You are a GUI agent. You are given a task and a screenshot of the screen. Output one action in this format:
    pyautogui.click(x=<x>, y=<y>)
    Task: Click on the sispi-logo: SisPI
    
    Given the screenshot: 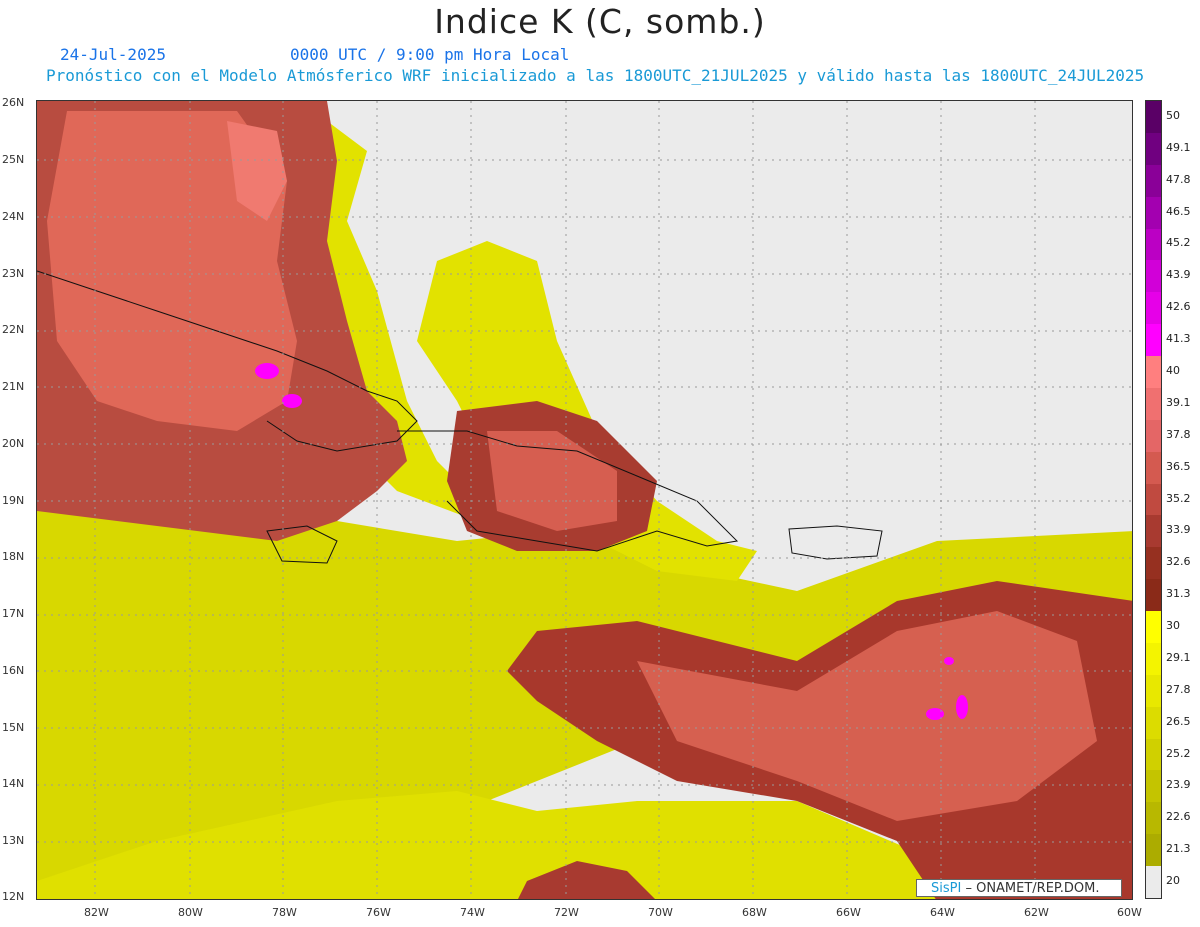 What is the action you would take?
    pyautogui.click(x=946, y=888)
    